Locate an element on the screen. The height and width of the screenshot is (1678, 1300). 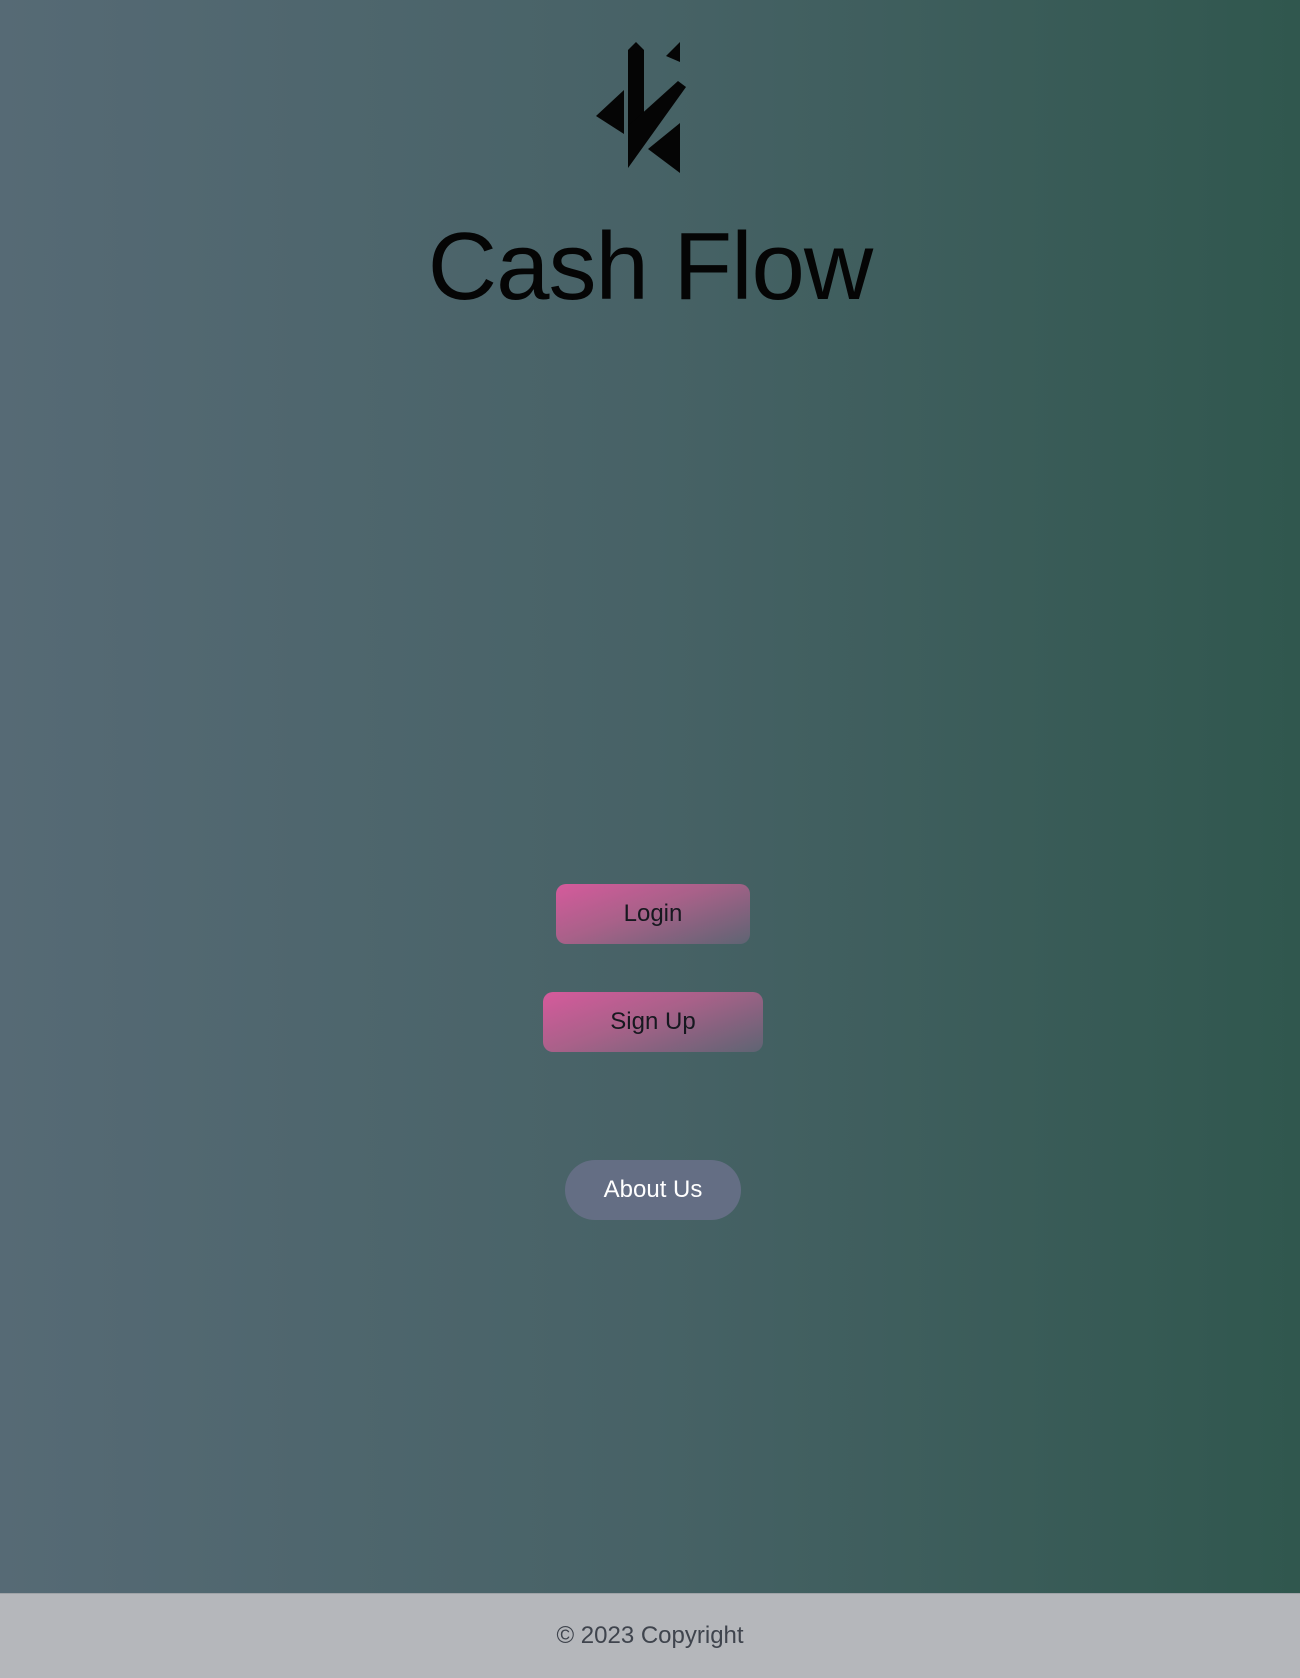
footer: © 2023 Copyright is located at coordinates (650, 1635).